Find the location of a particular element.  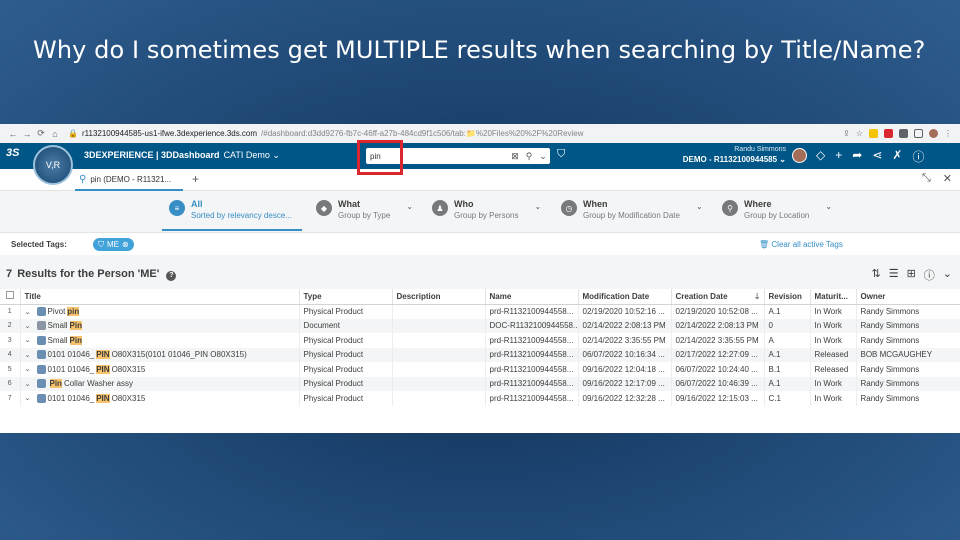

maturity-cell: In Work is located at coordinates (833, 383).